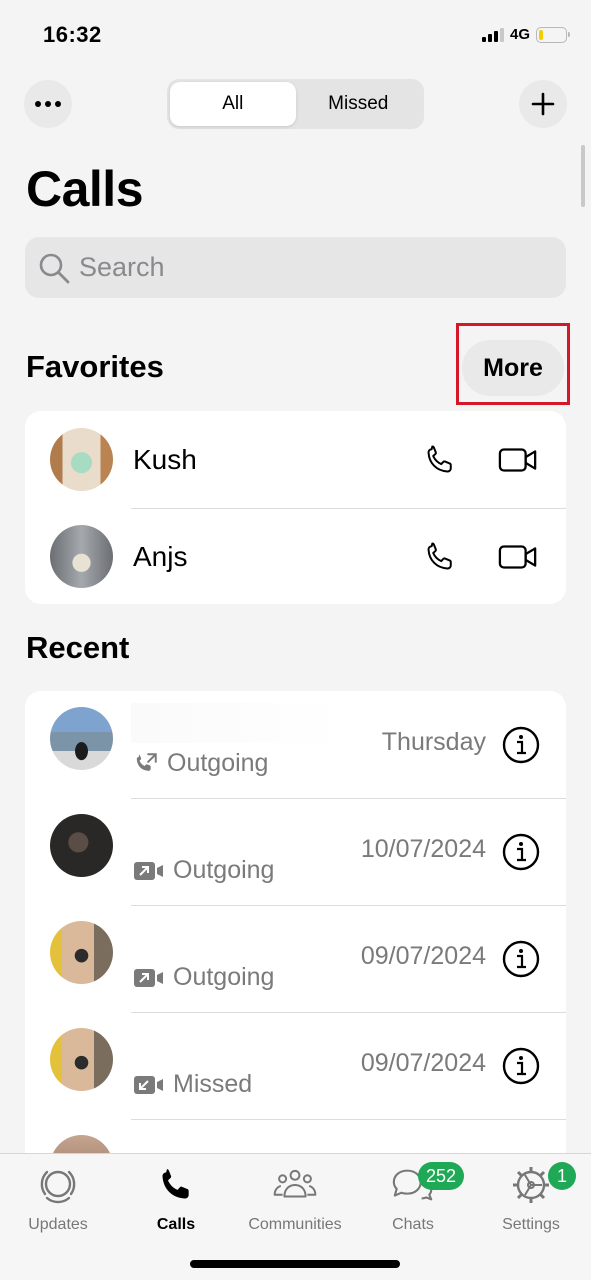 The image size is (591, 1280). I want to click on more-options-button, so click(48, 104).